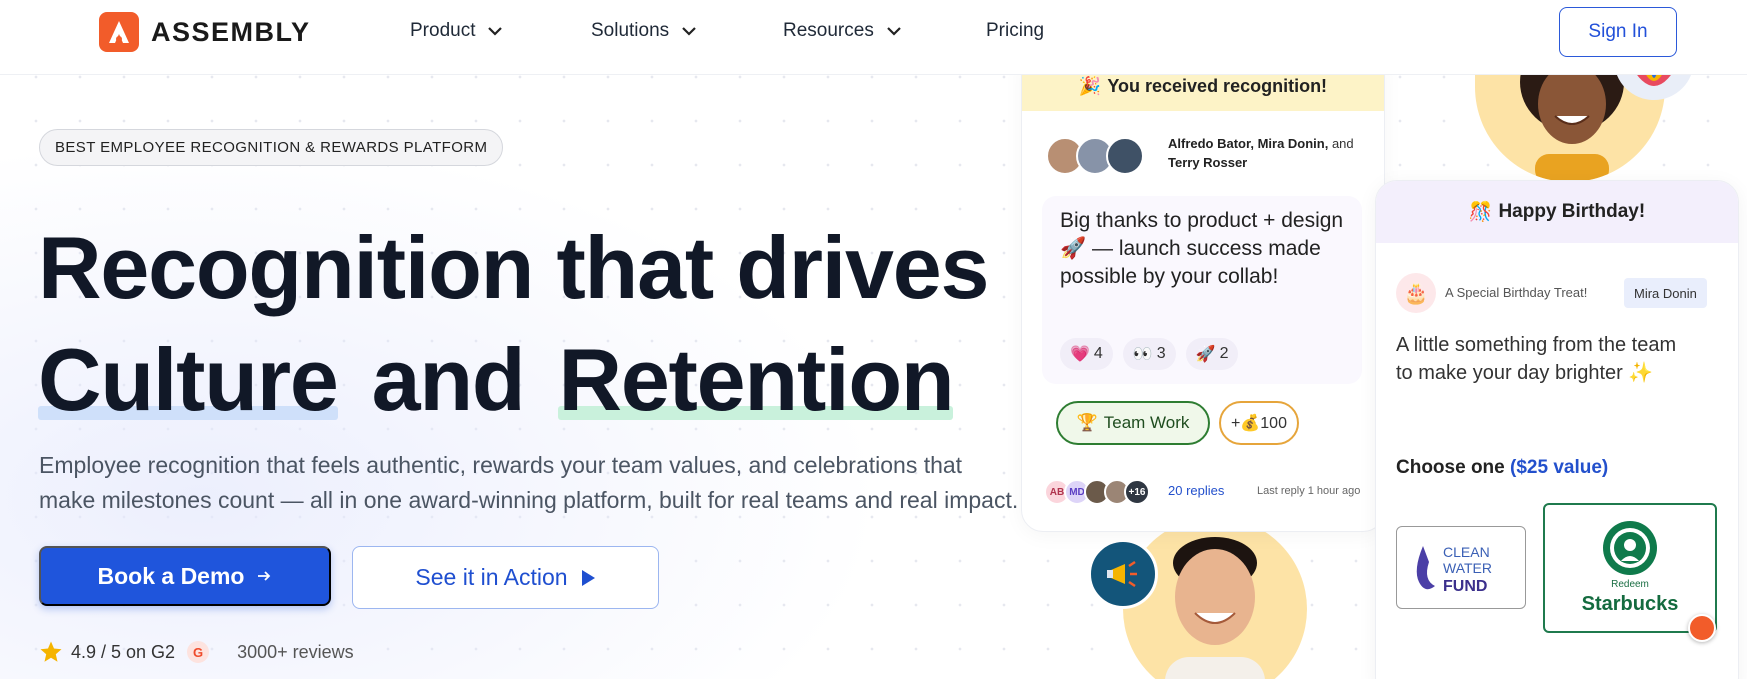 The image size is (1747, 679). I want to click on eyes-icon: 👀, so click(1142, 354).